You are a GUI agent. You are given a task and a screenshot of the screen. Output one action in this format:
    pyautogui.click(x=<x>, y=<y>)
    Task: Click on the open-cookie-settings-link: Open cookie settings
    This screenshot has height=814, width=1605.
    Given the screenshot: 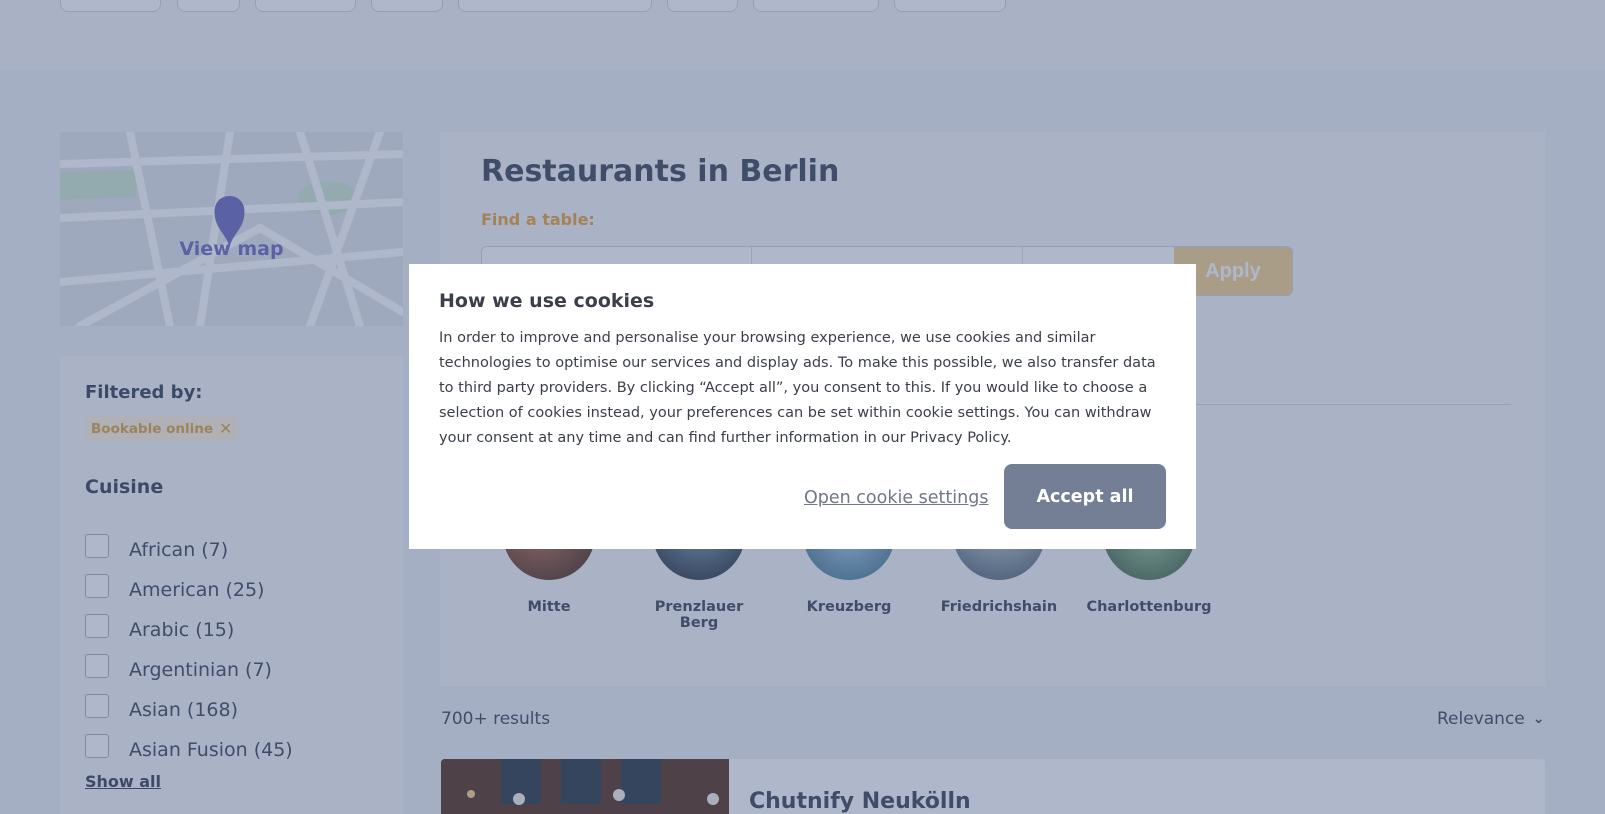 What is the action you would take?
    pyautogui.click(x=896, y=498)
    